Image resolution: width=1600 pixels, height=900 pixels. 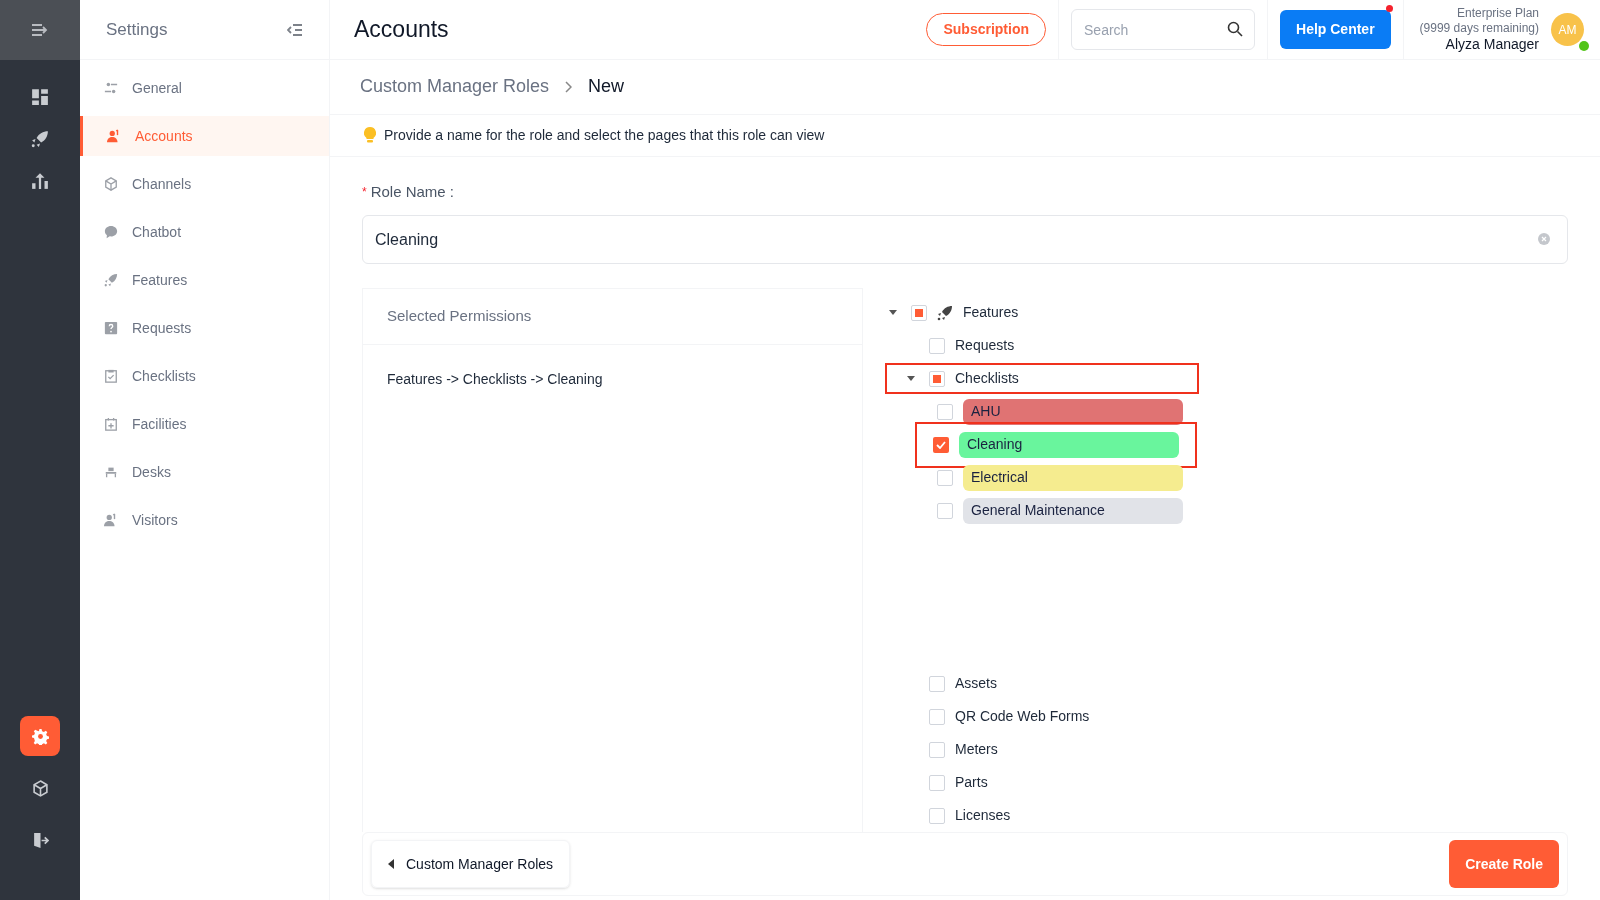 What do you see at coordinates (569, 86) in the screenshot?
I see `chevron-right-icon` at bounding box center [569, 86].